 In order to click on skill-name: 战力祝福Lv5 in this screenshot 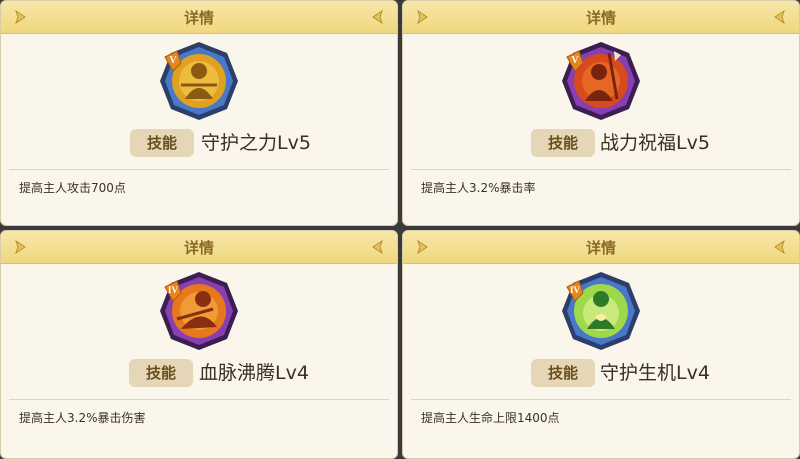, I will do `click(655, 143)`.